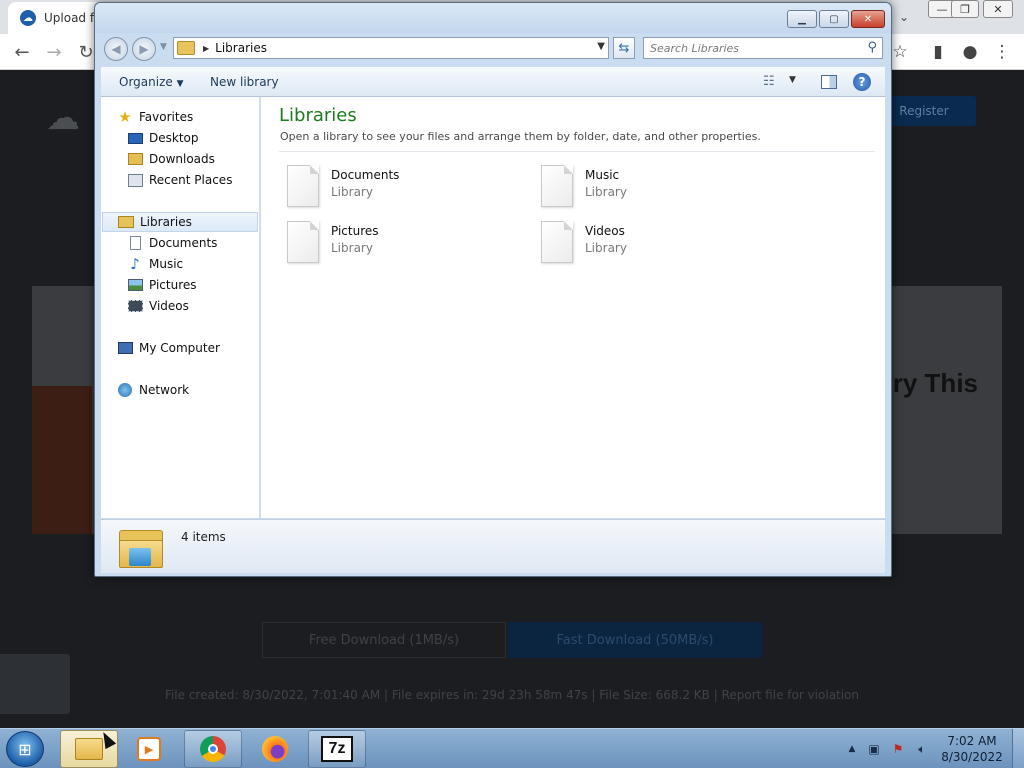  What do you see at coordinates (872, 47) in the screenshot?
I see `search-icon: ⚲` at bounding box center [872, 47].